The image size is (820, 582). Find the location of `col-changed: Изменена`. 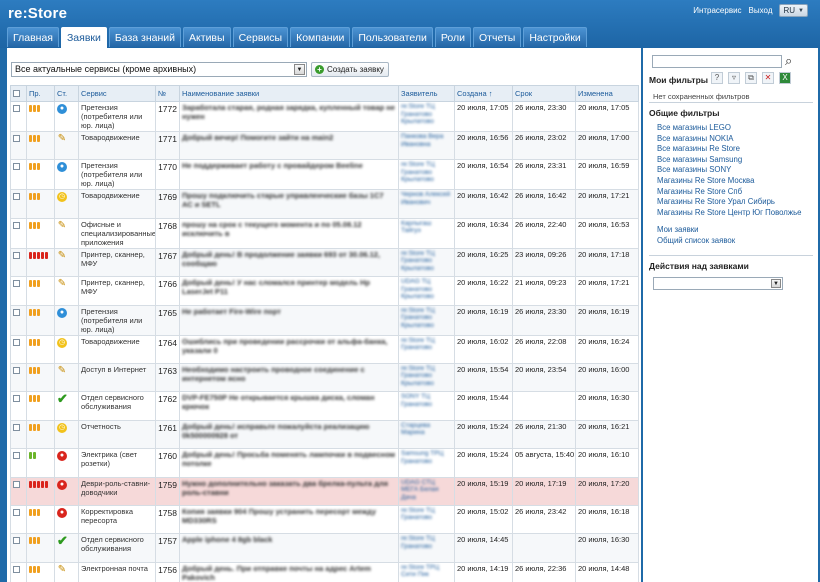

col-changed: Изменена is located at coordinates (607, 93).